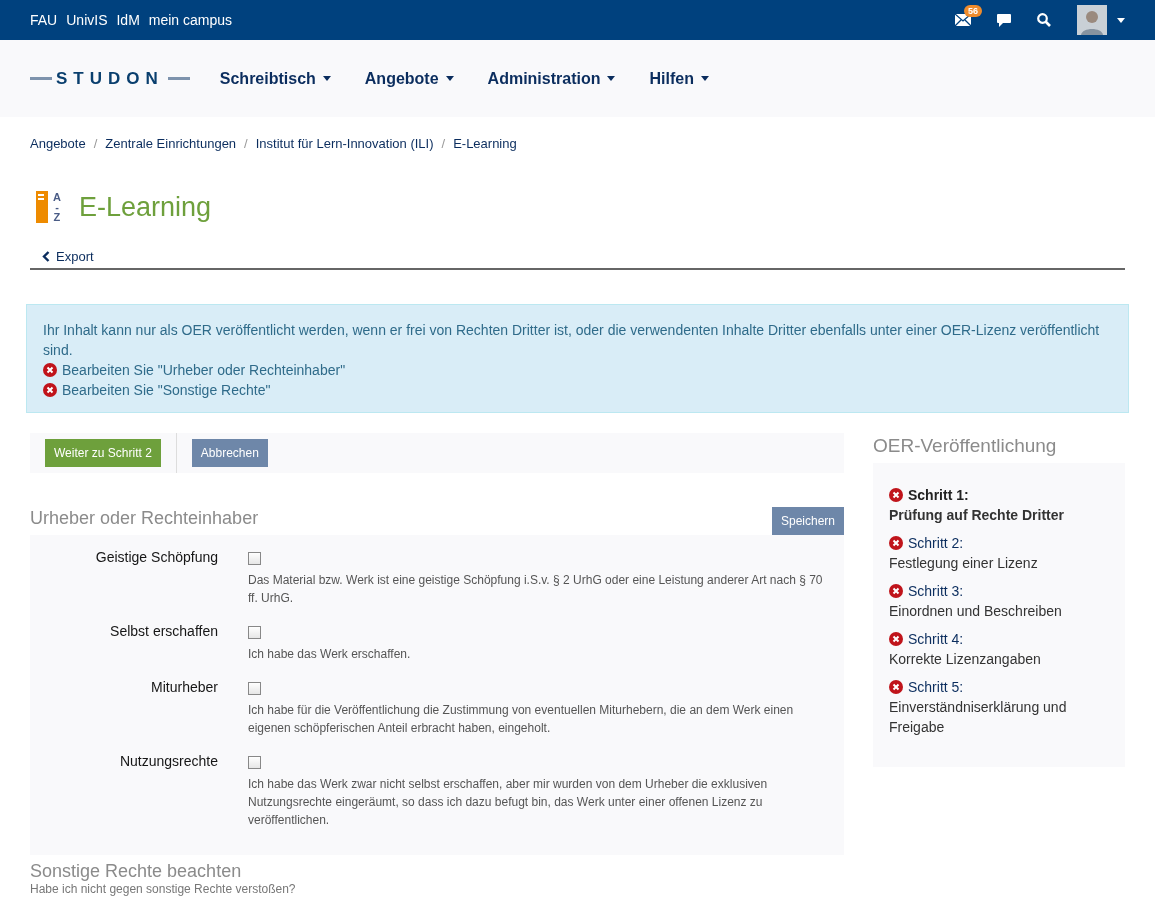  I want to click on step-link: Schritt 5:, so click(936, 687).